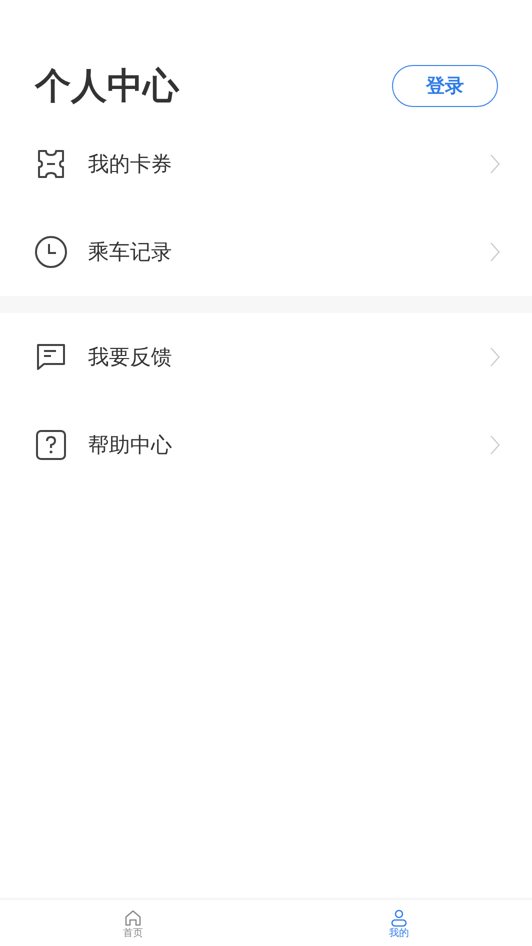 This screenshot has height=946, width=532. I want to click on ticket-icon, so click(51, 164).